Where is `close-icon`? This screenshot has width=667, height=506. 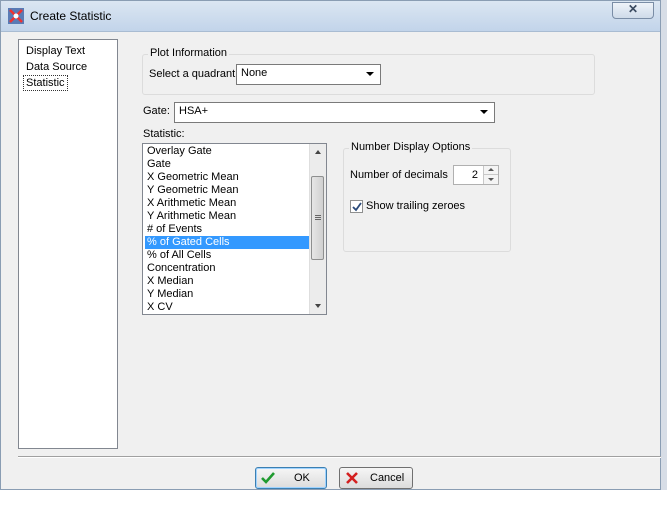 close-icon is located at coordinates (352, 478).